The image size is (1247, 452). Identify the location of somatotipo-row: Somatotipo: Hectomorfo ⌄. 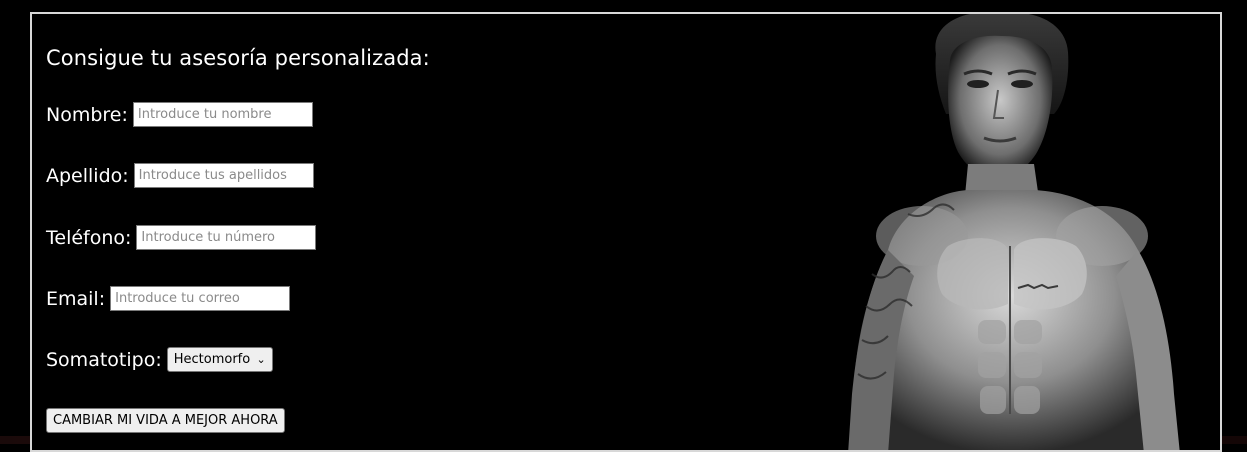
(159, 359).